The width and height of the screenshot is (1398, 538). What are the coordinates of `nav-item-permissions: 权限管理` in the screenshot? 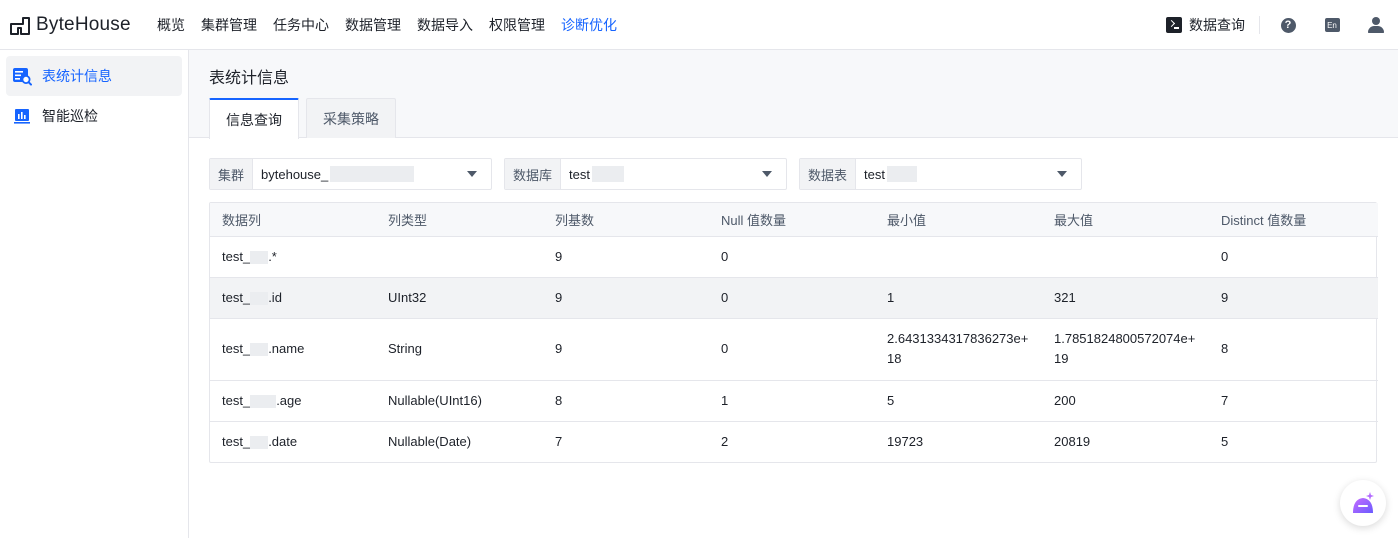 It's located at (517, 25).